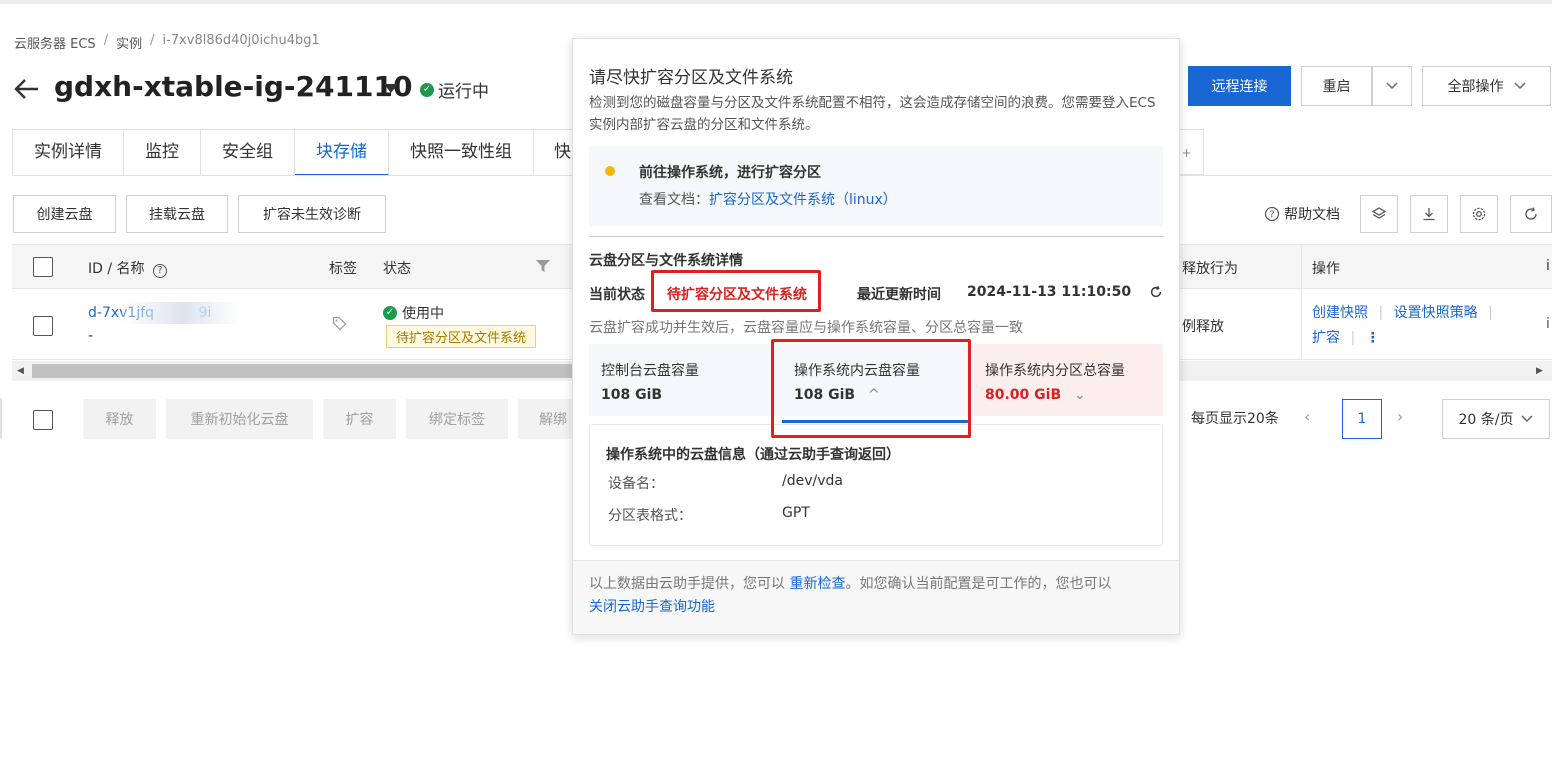 The width and height of the screenshot is (1552, 761). I want to click on disk-status: ✓ 使用中, so click(413, 313).